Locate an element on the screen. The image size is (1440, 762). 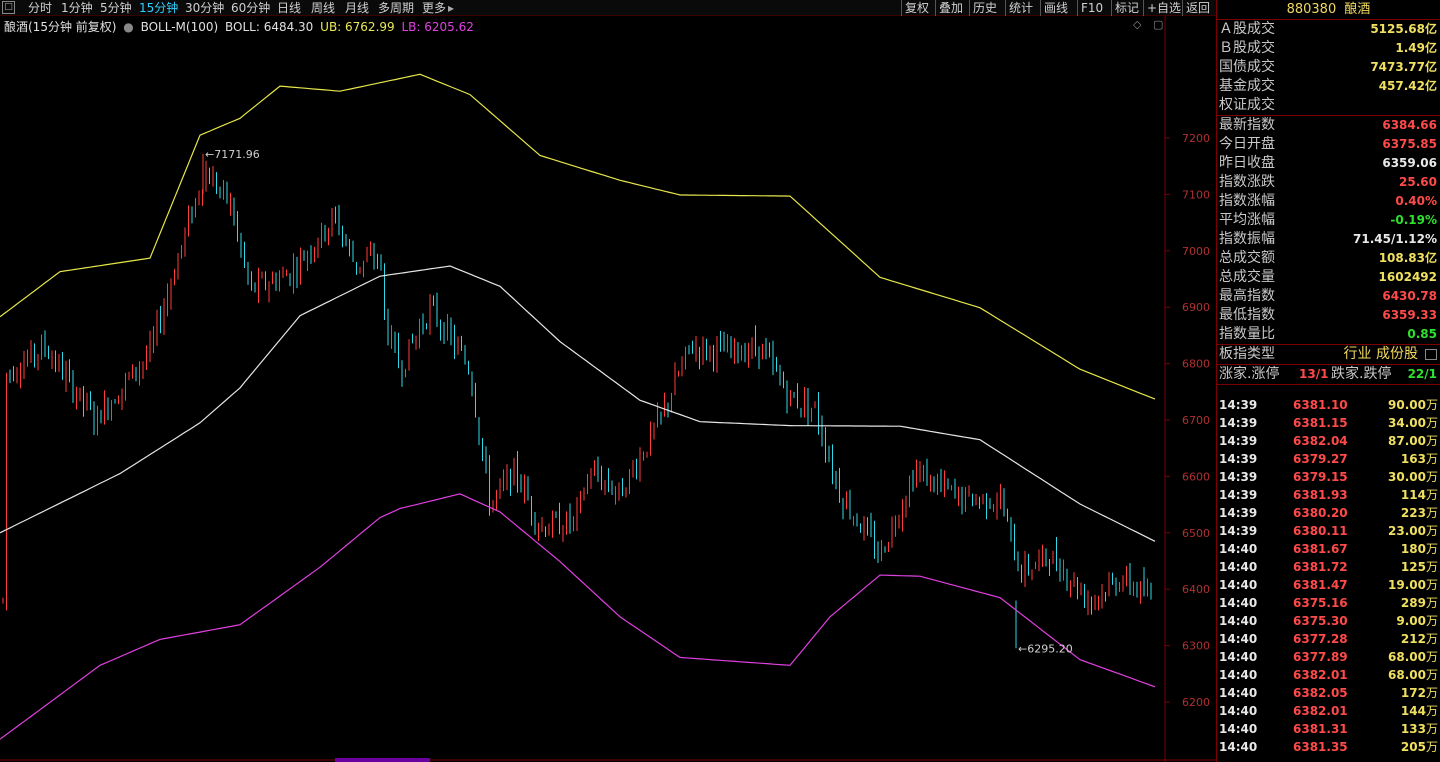
window-icon: ▢ is located at coordinates (1158, 24).